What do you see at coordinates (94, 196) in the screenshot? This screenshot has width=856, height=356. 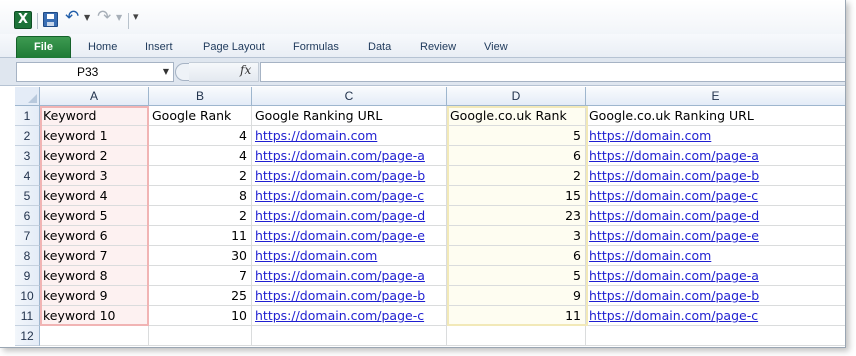 I see `cell-keyword: keyword 4` at bounding box center [94, 196].